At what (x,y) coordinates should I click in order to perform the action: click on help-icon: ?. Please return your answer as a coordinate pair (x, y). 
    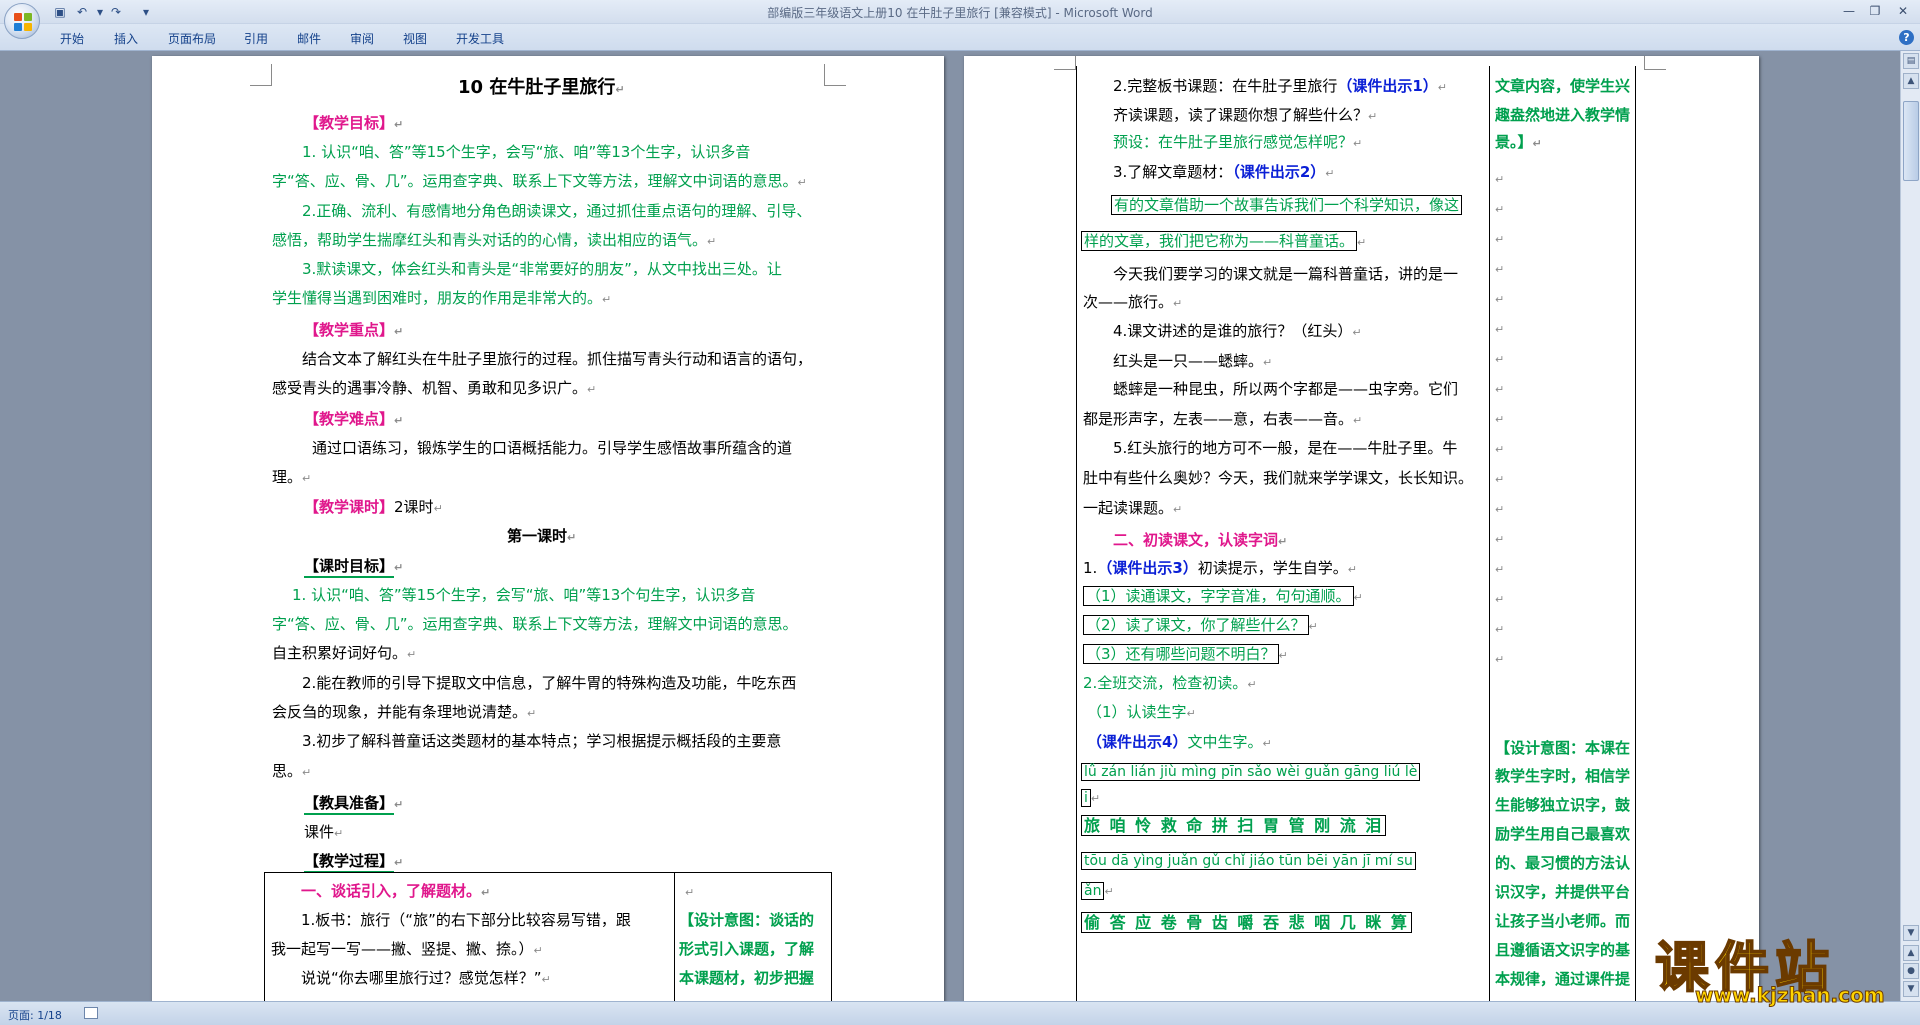
    Looking at the image, I should click on (1906, 37).